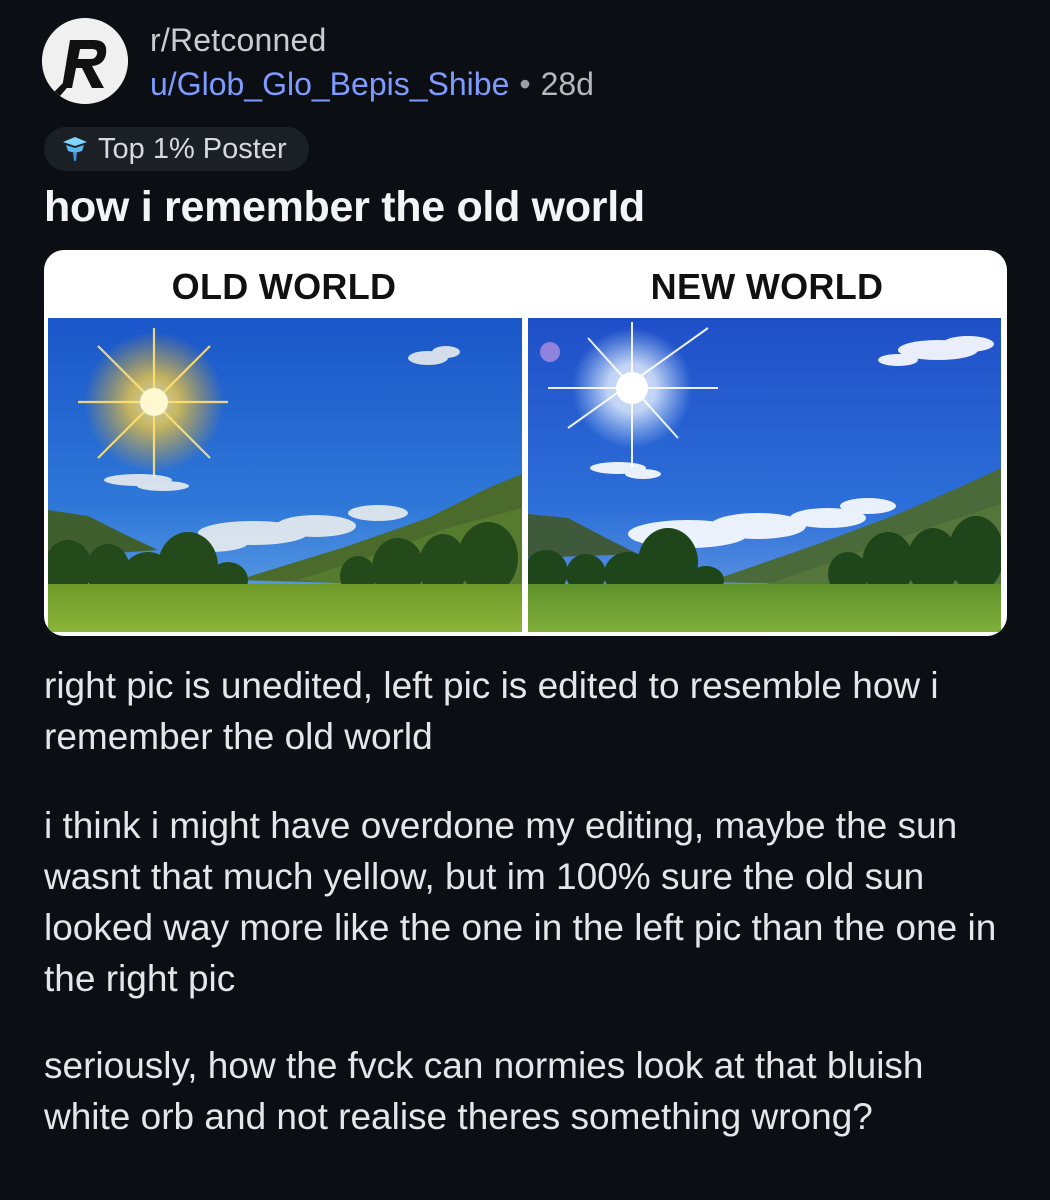 This screenshot has width=1050, height=1200. I want to click on old-world-label: OLD WORLD, so click(284, 286).